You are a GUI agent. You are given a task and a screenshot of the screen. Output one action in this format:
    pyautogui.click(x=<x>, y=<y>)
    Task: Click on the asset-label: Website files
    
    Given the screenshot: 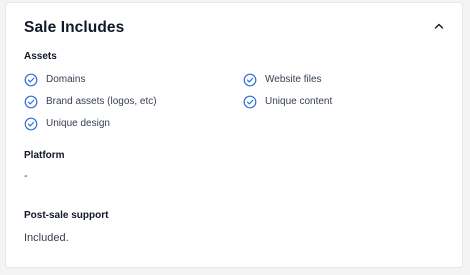 What is the action you would take?
    pyautogui.click(x=293, y=79)
    